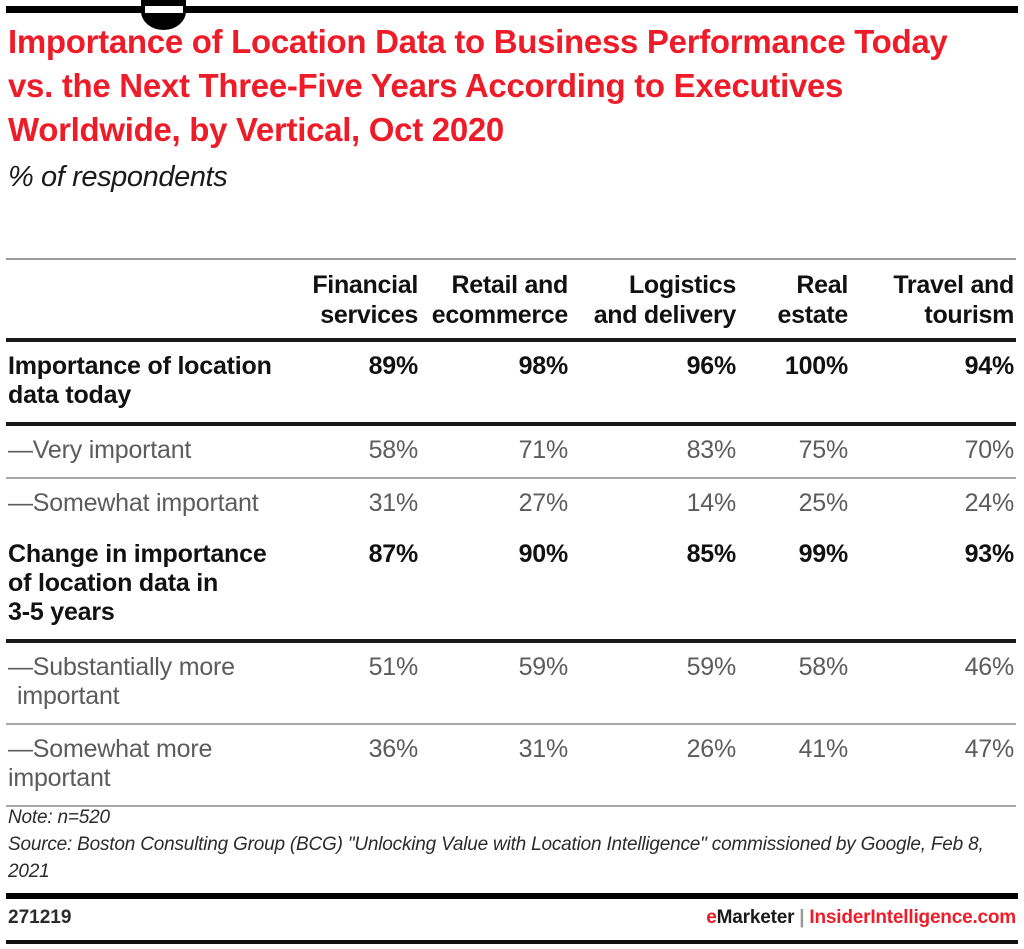 Image resolution: width=1024 pixels, height=949 pixels. Describe the element at coordinates (149, 765) in the screenshot. I see `row-label-somewhat-more-important: —Somewhat more important` at that location.